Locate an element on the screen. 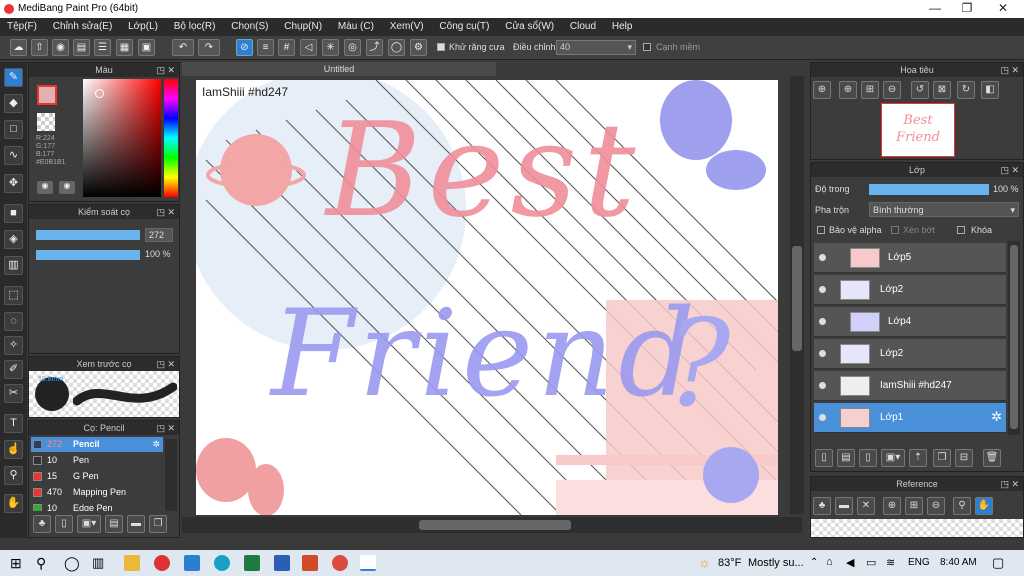  chat-icon: ▤ is located at coordinates (81, 47).